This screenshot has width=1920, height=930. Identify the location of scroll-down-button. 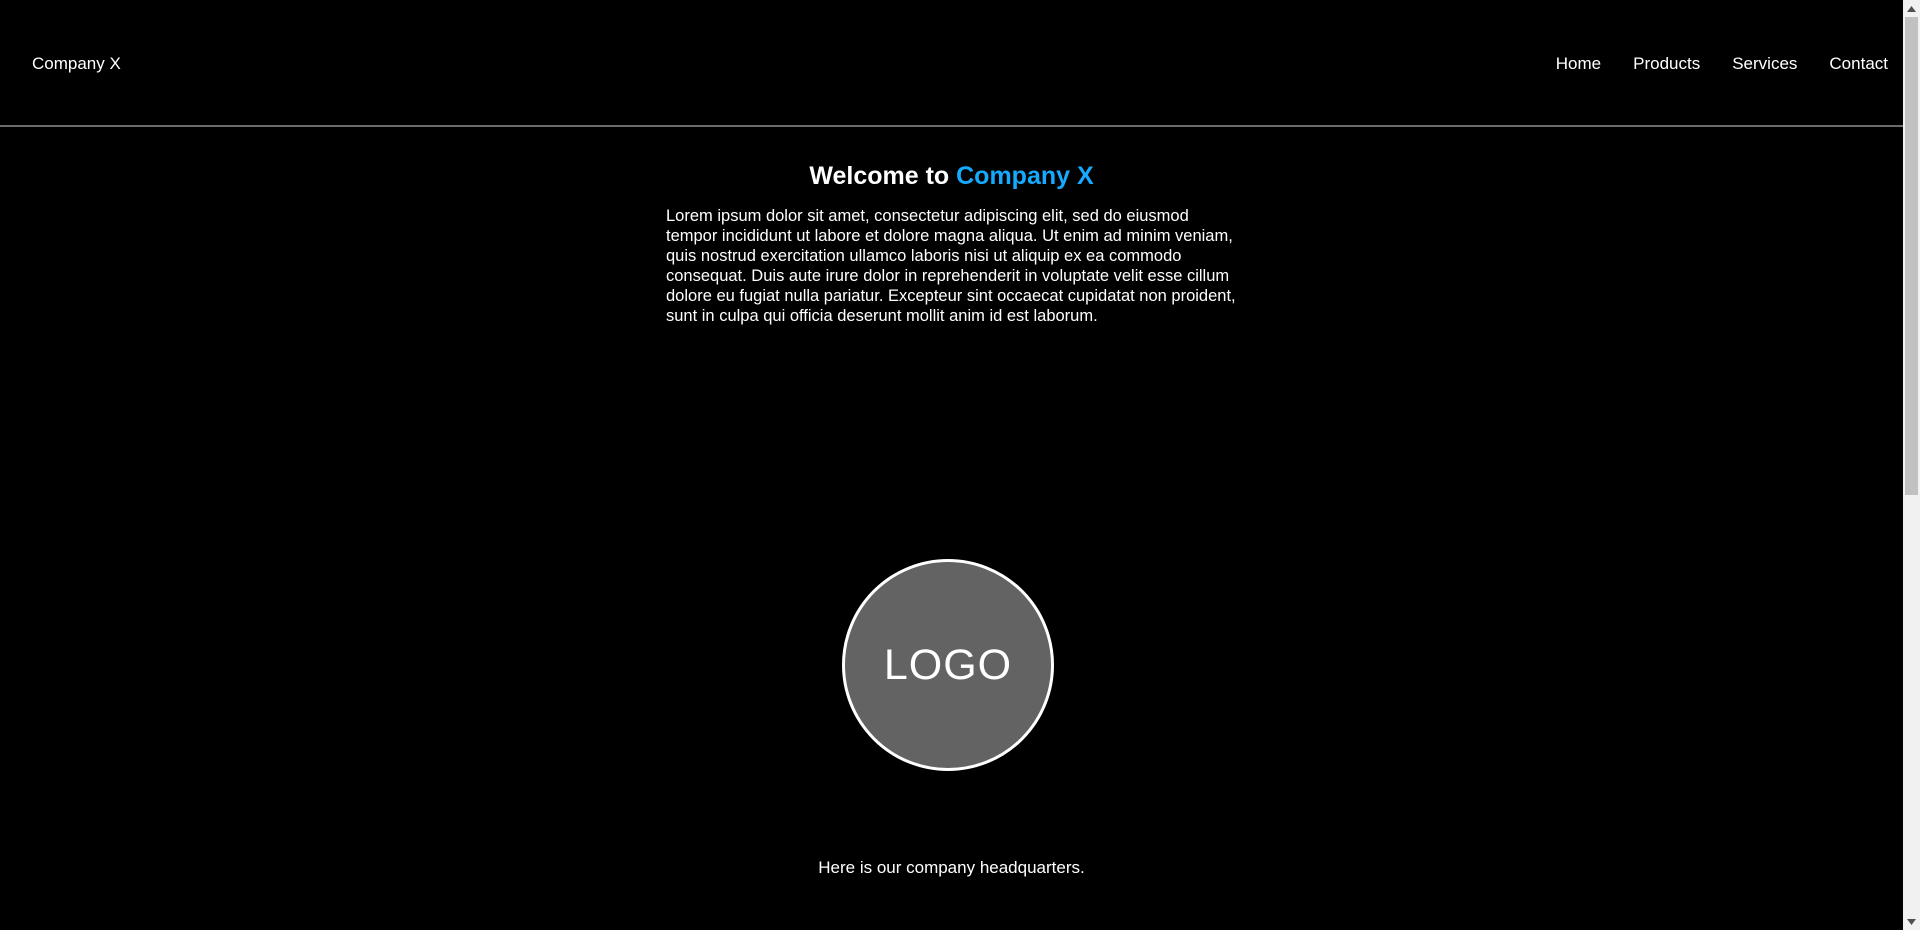
(1911, 921).